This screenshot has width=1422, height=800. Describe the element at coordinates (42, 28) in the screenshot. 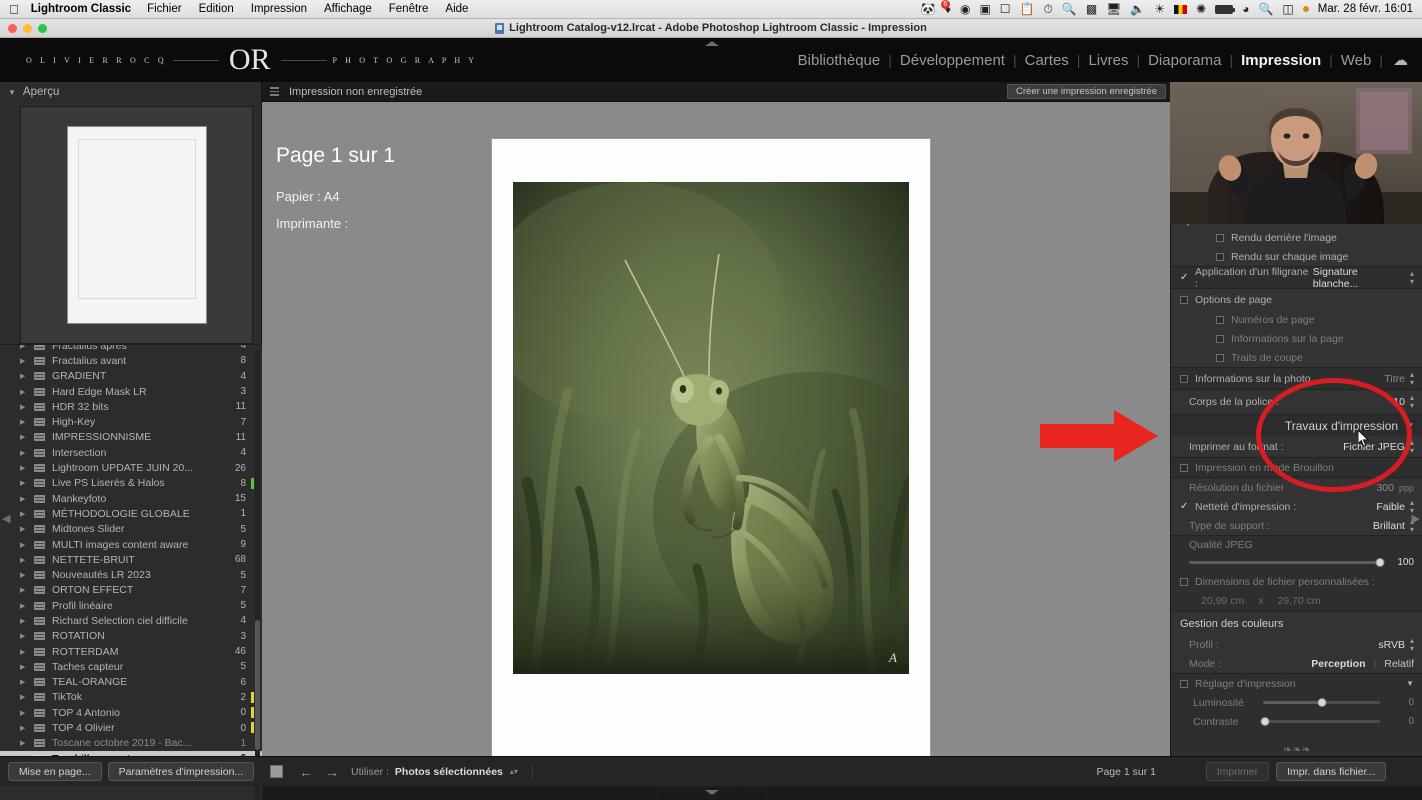

I see `maximize-icon` at that location.